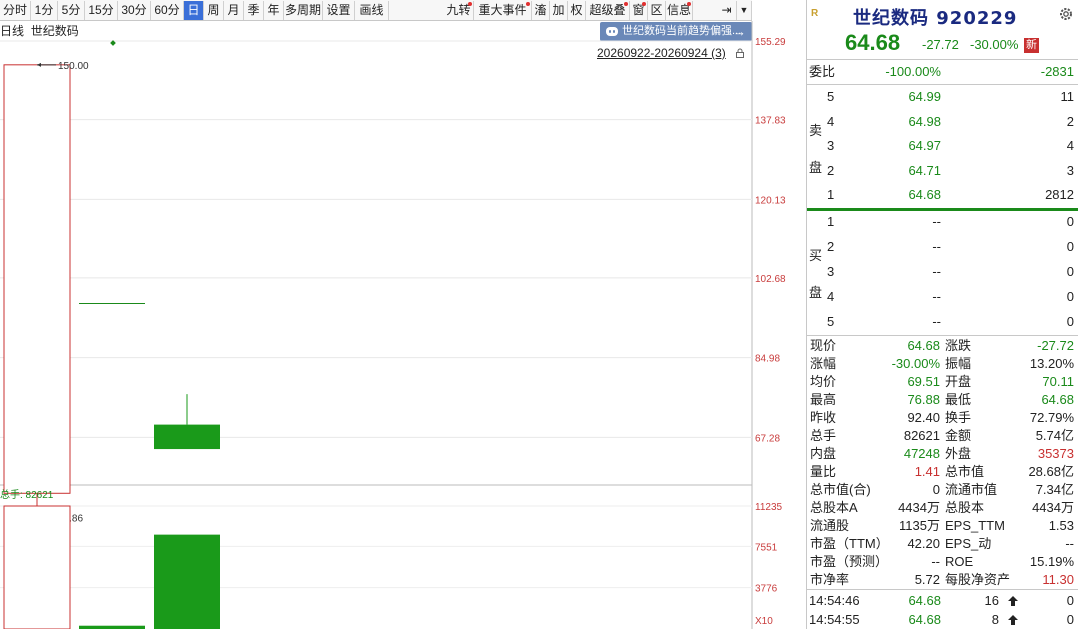 Image resolution: width=1078 pixels, height=629 pixels. What do you see at coordinates (764, 621) in the screenshot?
I see `vol-unit: X10` at bounding box center [764, 621].